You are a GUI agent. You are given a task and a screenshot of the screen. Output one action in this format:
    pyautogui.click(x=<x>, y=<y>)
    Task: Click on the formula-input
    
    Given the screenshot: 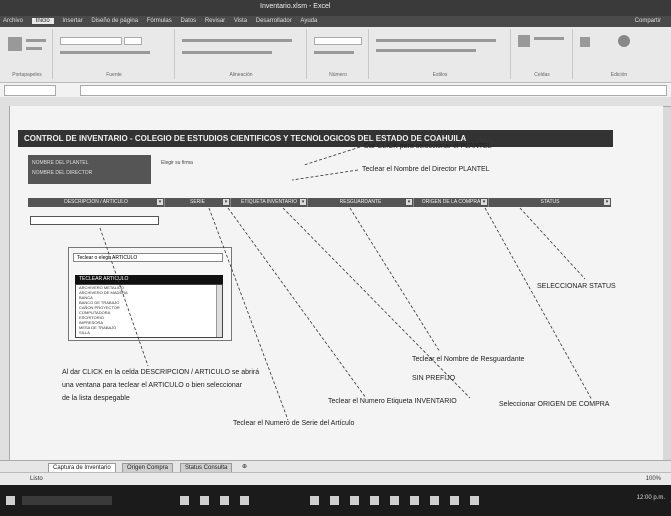 What is the action you would take?
    pyautogui.click(x=373, y=90)
    